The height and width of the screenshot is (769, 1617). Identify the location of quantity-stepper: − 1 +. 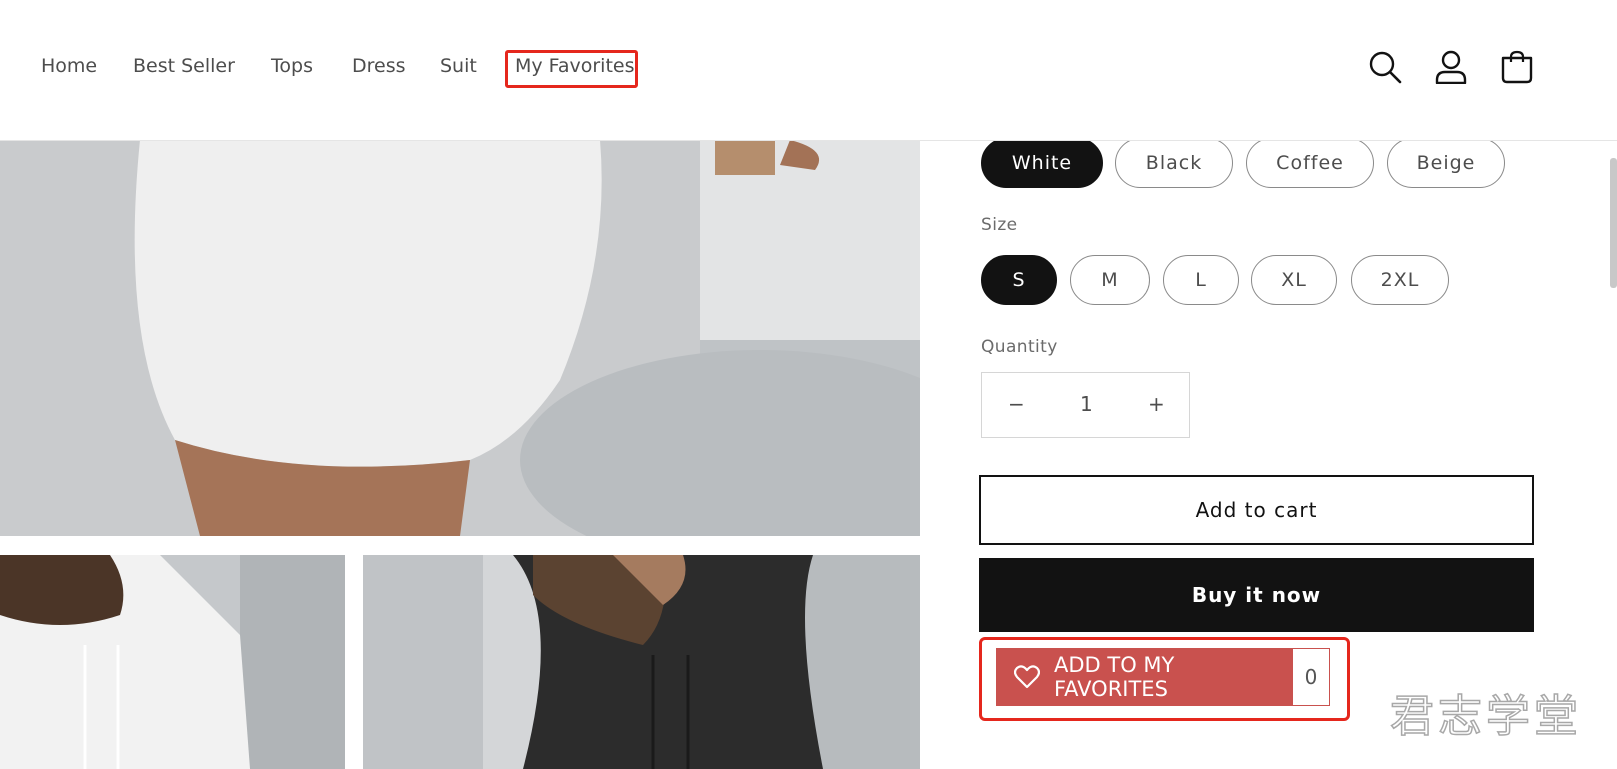
(1085, 405).